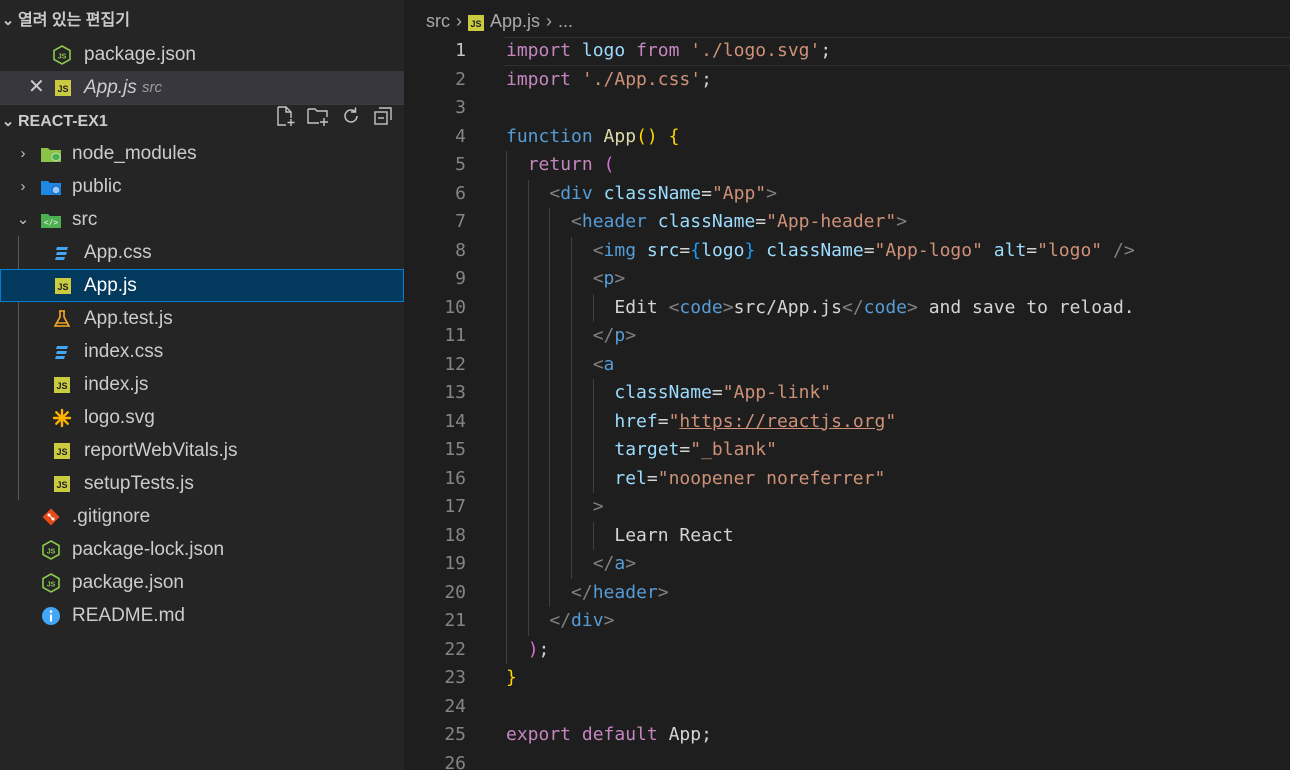  I want to click on open-editor-name: package.json, so click(140, 54).